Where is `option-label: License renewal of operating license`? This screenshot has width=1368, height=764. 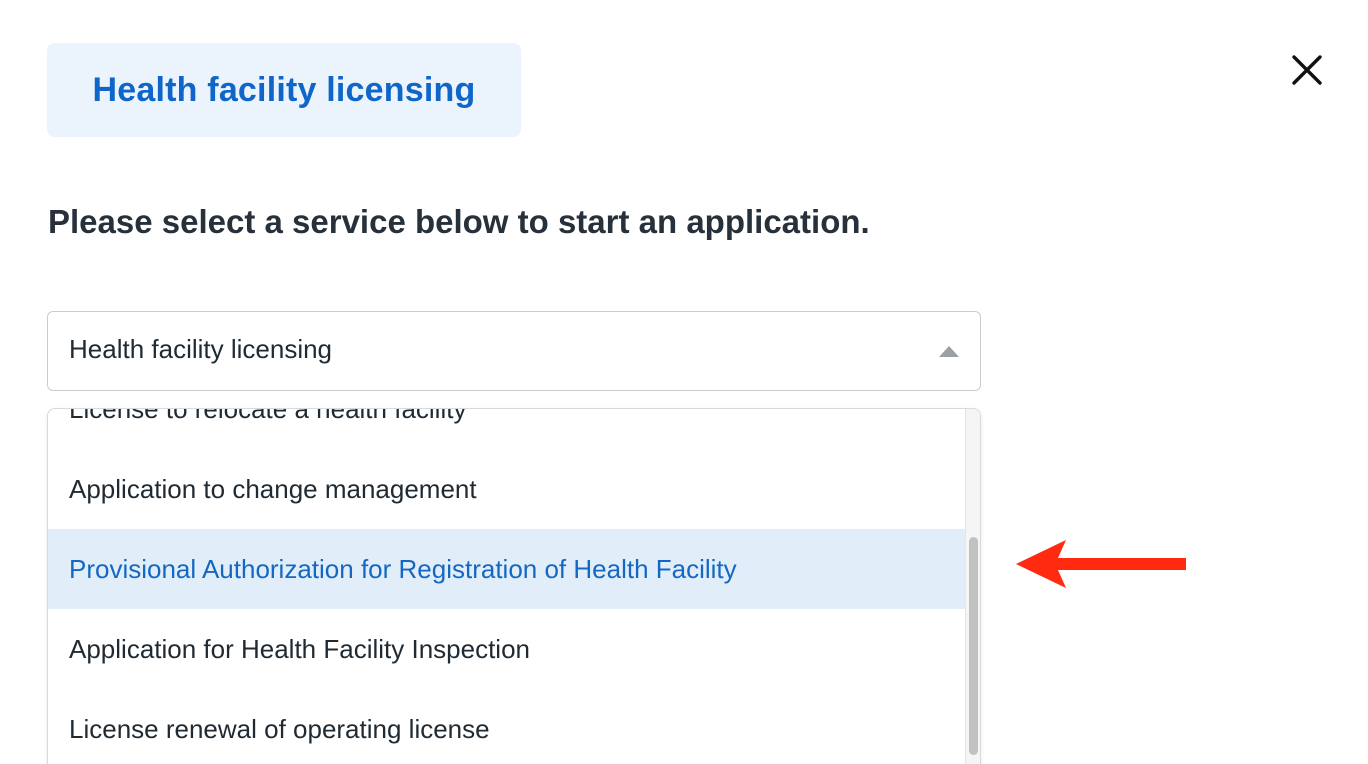
option-label: License renewal of operating license is located at coordinates (279, 728).